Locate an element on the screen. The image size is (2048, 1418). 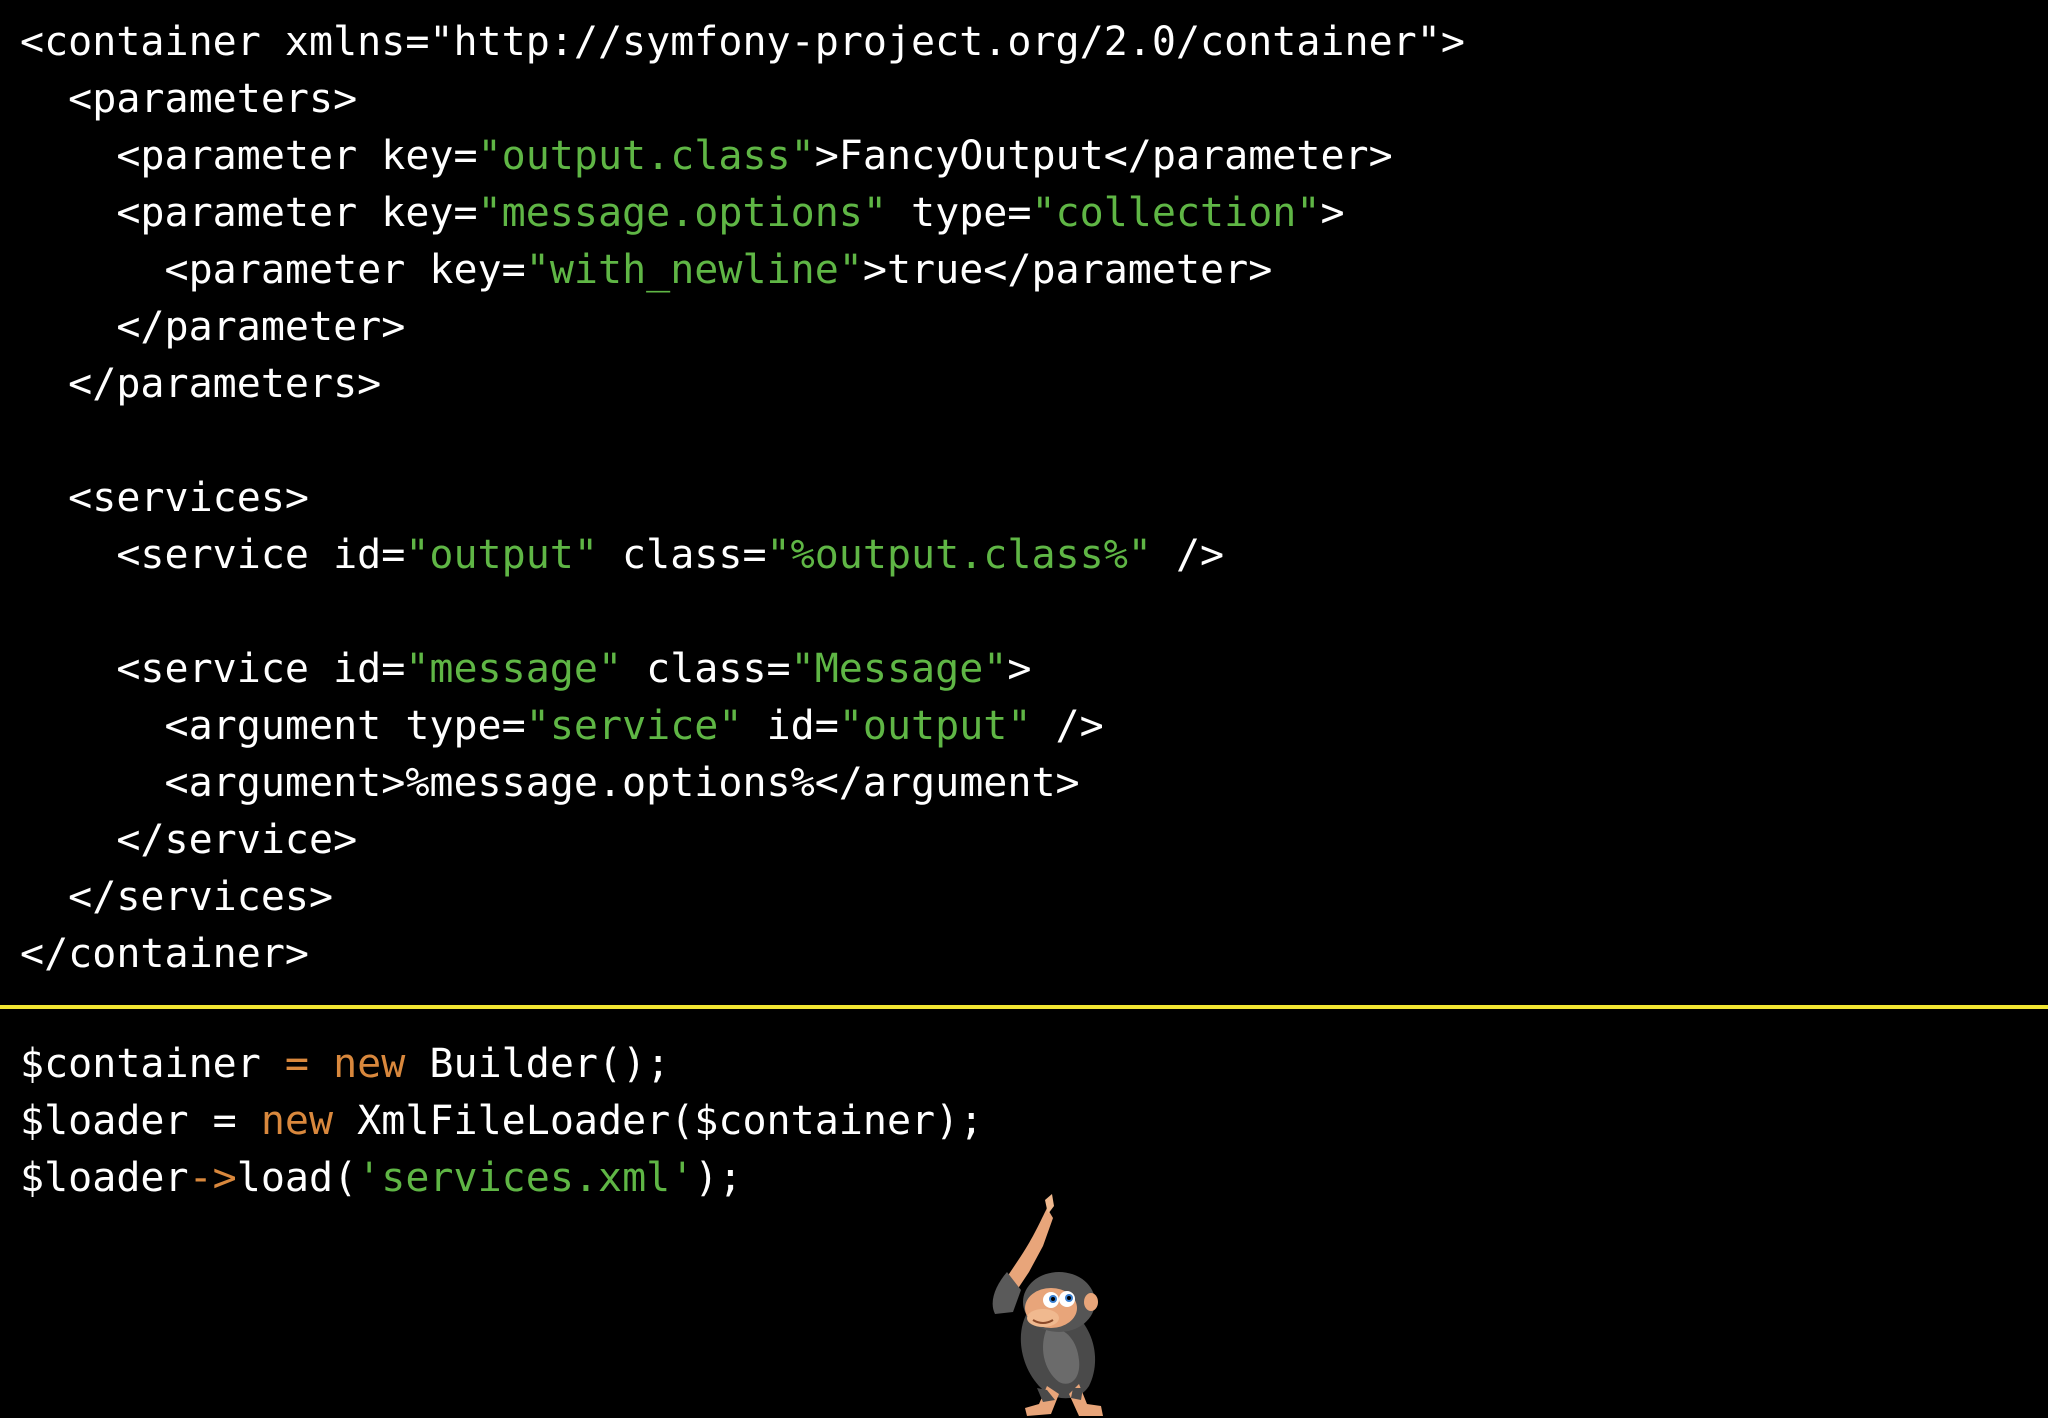
monkey-mascot-icon is located at coordinates (1047, 1305).